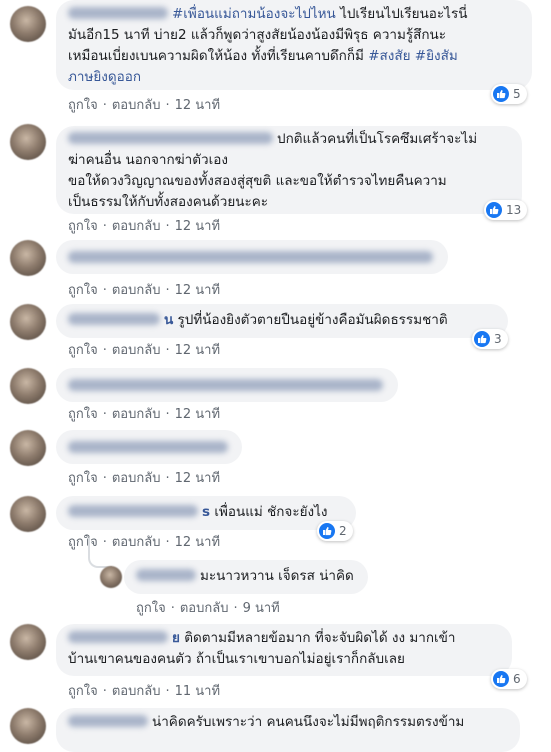 This screenshot has width=551, height=752. What do you see at coordinates (261, 608) in the screenshot?
I see `timestamp: 9 นาที` at bounding box center [261, 608].